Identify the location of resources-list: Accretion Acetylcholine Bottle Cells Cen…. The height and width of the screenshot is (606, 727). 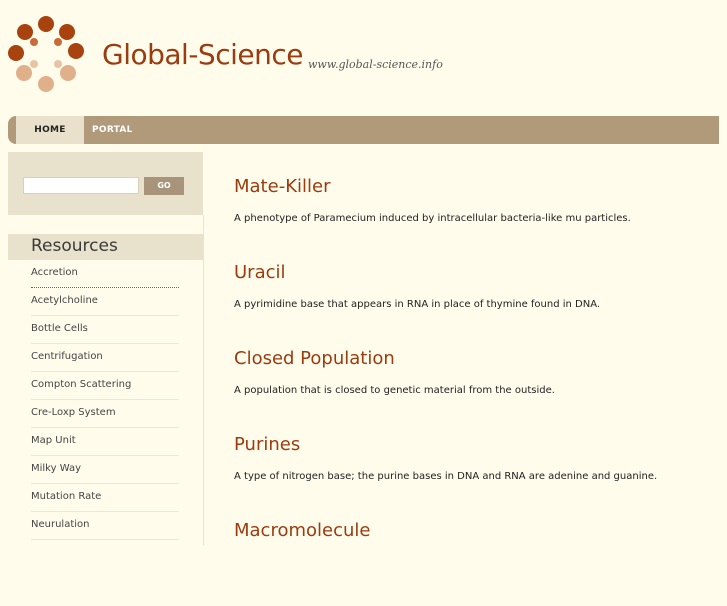
(105, 400).